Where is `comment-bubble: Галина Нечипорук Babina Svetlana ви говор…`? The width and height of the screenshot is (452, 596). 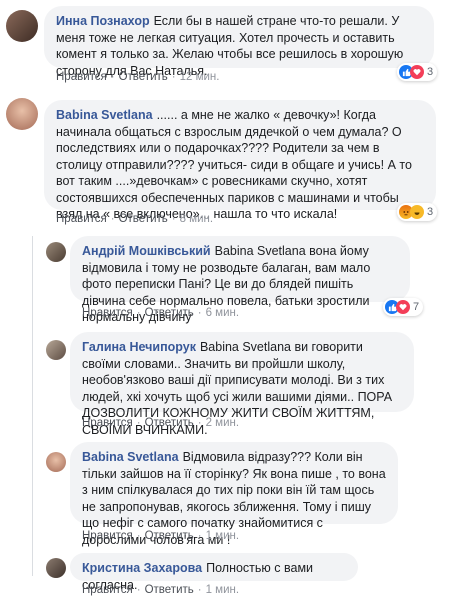 comment-bubble: Галина Нечипорук Babina Svetlana ви говор… is located at coordinates (242, 384).